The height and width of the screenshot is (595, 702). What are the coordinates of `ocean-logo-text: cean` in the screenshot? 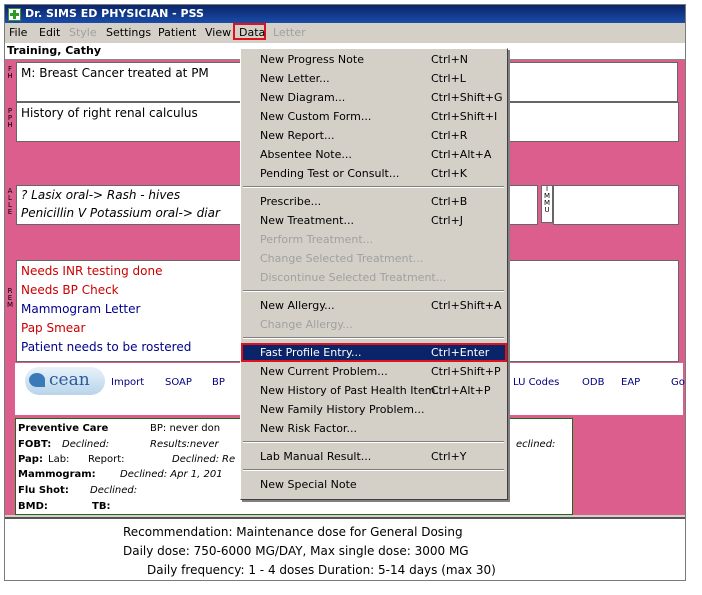 It's located at (69, 380).